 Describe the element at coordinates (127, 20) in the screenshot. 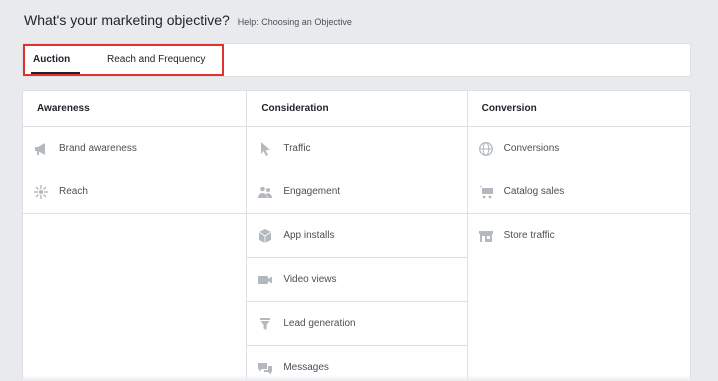

I see `page-title: What's your marketing objective?` at that location.